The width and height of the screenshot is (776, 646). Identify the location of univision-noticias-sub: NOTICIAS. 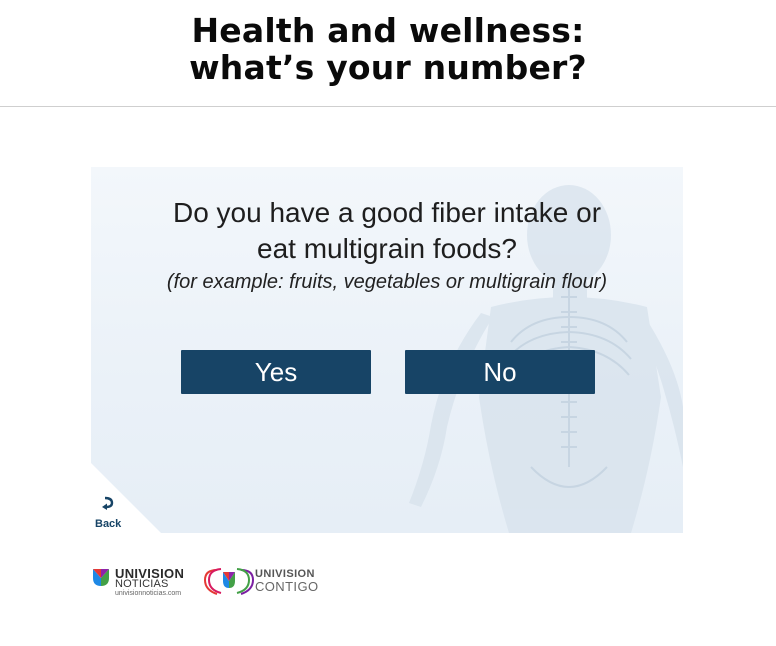
(142, 584).